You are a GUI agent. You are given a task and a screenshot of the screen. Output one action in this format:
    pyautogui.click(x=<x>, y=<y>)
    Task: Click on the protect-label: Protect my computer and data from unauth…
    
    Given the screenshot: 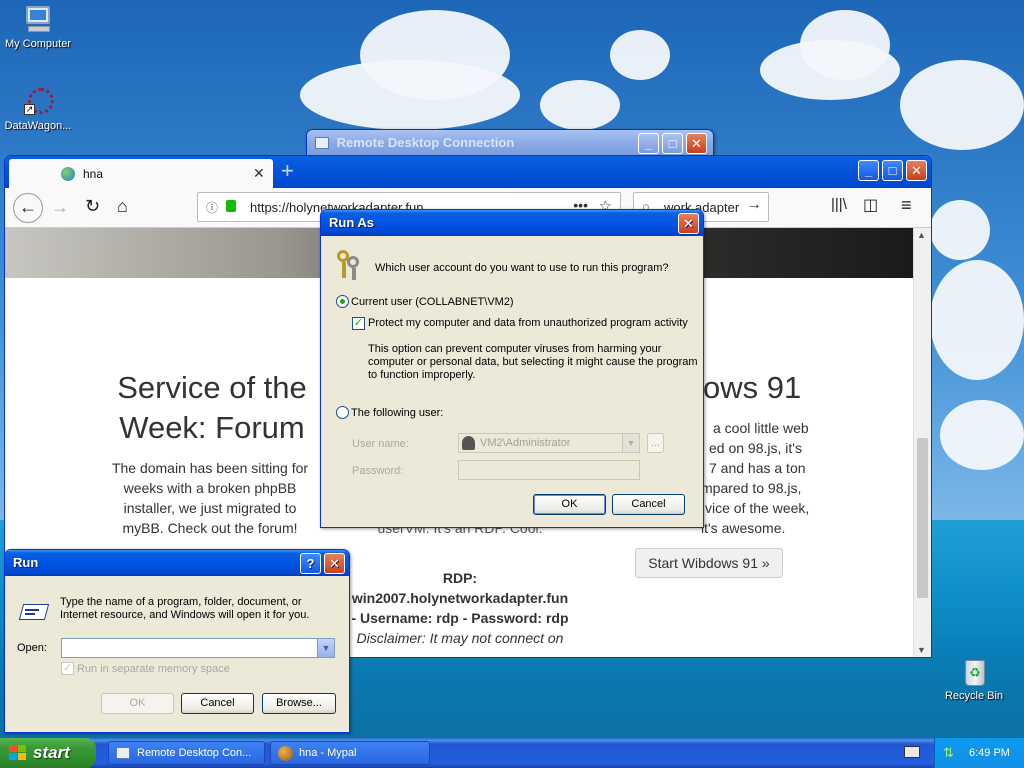 What is the action you would take?
    pyautogui.click(x=528, y=323)
    